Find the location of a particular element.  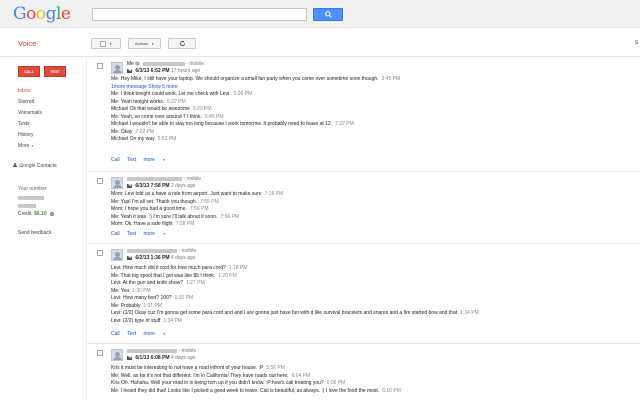

person-icon is located at coordinates (15, 165).